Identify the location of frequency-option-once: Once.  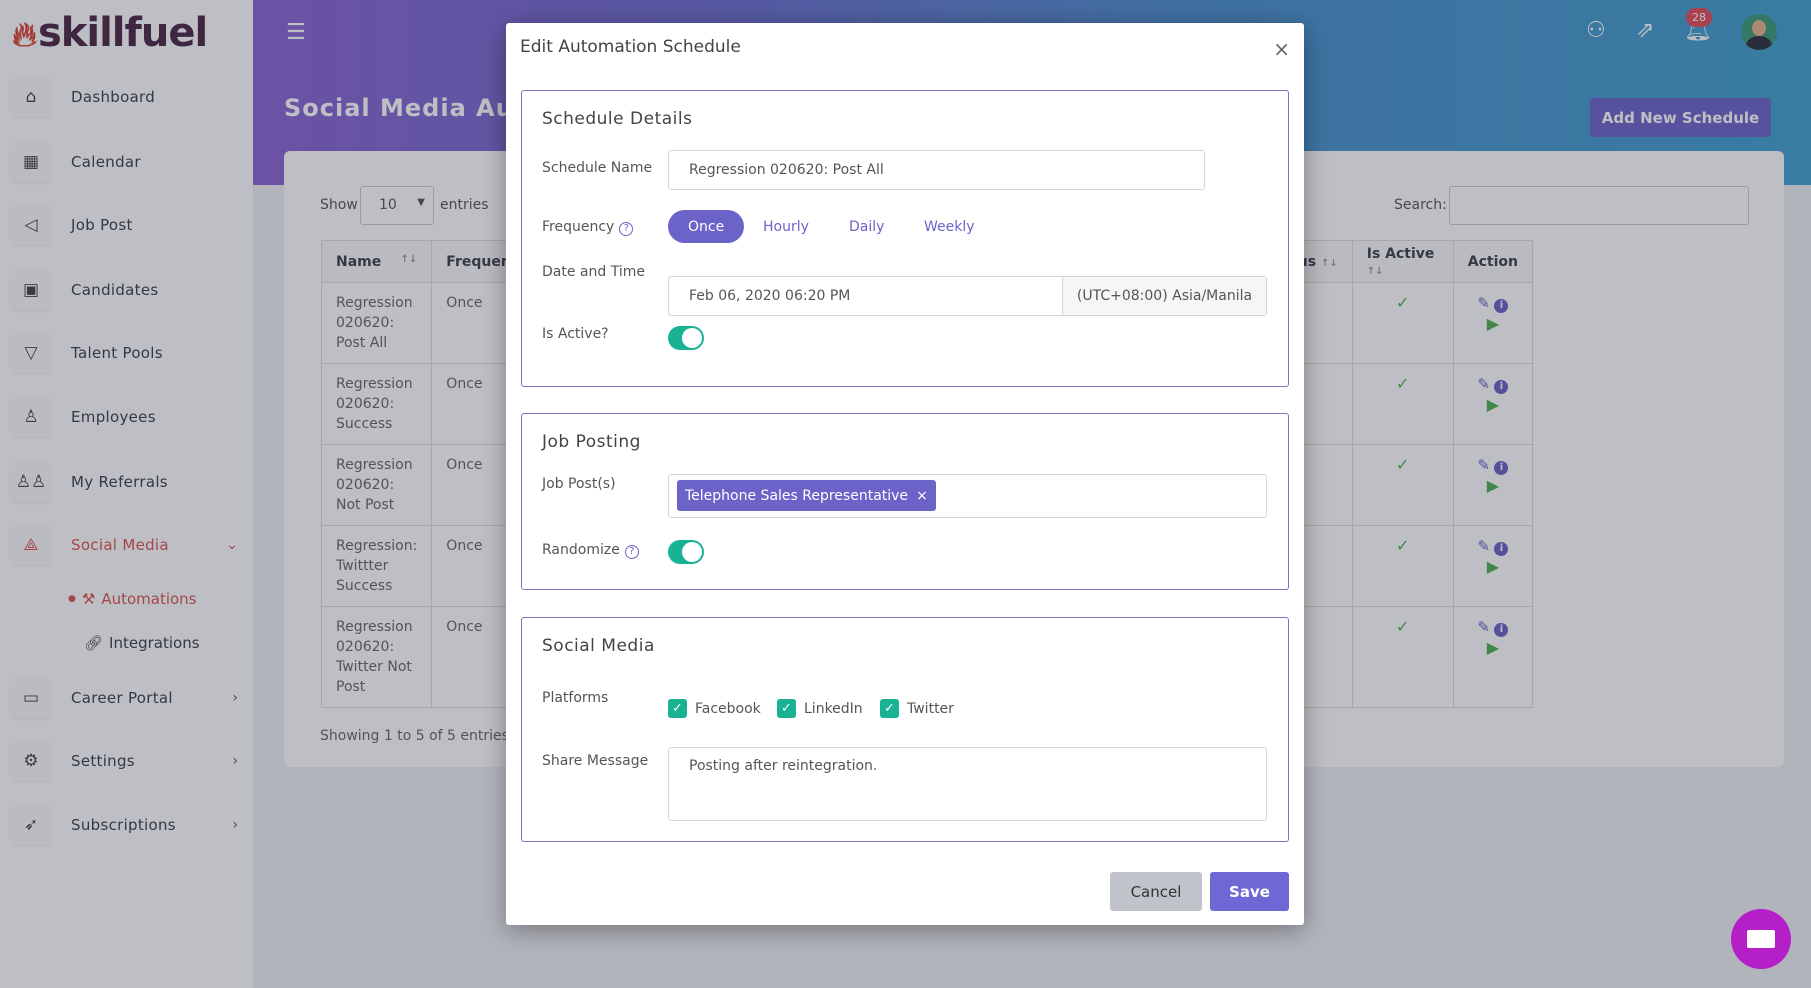
(706, 226).